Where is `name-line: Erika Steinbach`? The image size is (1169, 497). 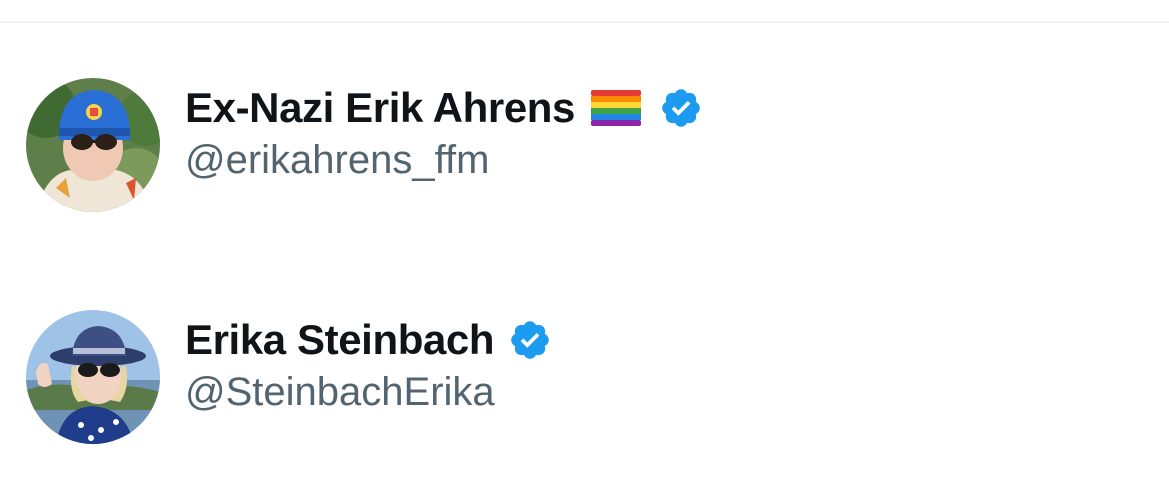
name-line: Erika Steinbach is located at coordinates (368, 340).